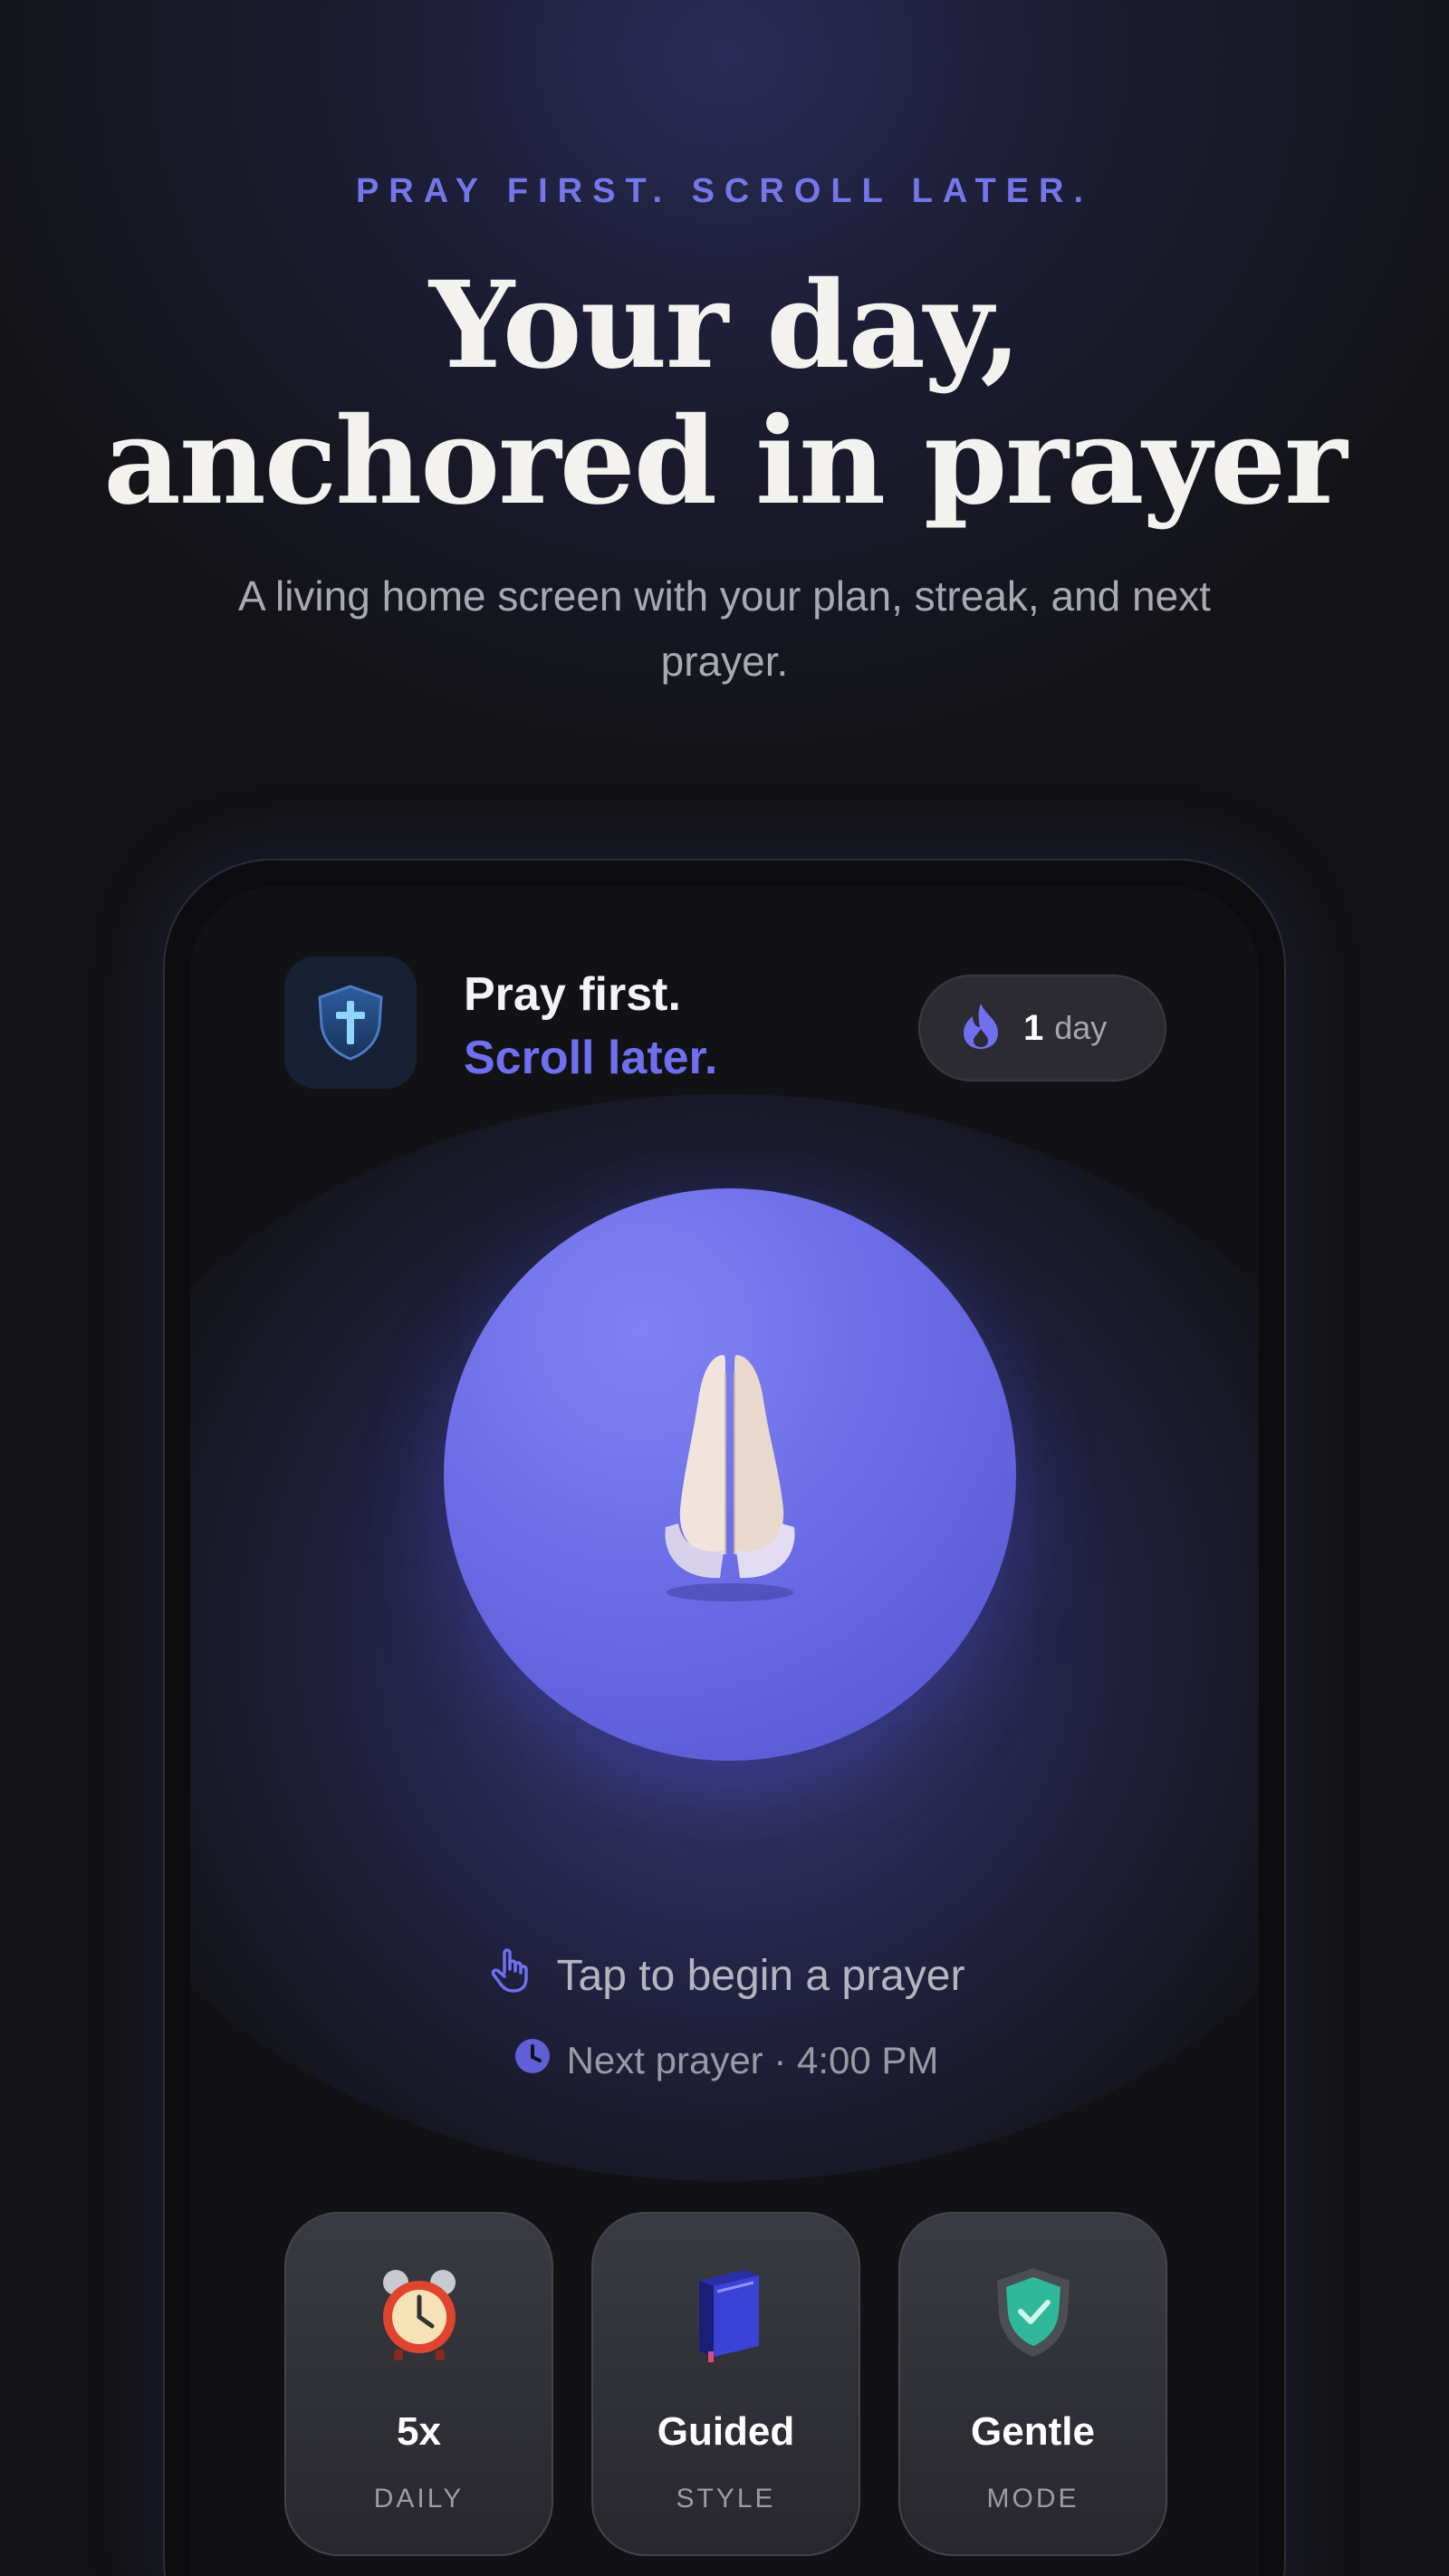 Image resolution: width=1449 pixels, height=2576 pixels. Describe the element at coordinates (419, 2312) in the screenshot. I see `alarm-clock-icon` at that location.